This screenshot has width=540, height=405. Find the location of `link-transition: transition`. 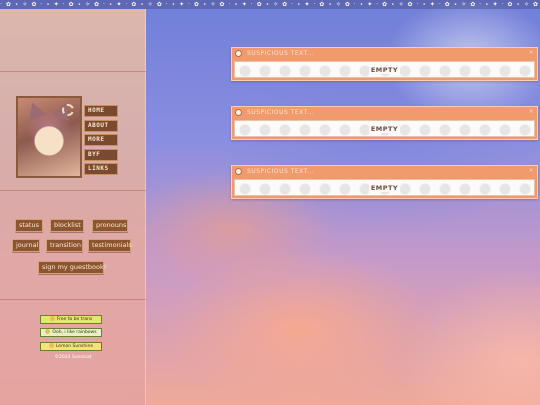

link-transition: transition is located at coordinates (64, 245).